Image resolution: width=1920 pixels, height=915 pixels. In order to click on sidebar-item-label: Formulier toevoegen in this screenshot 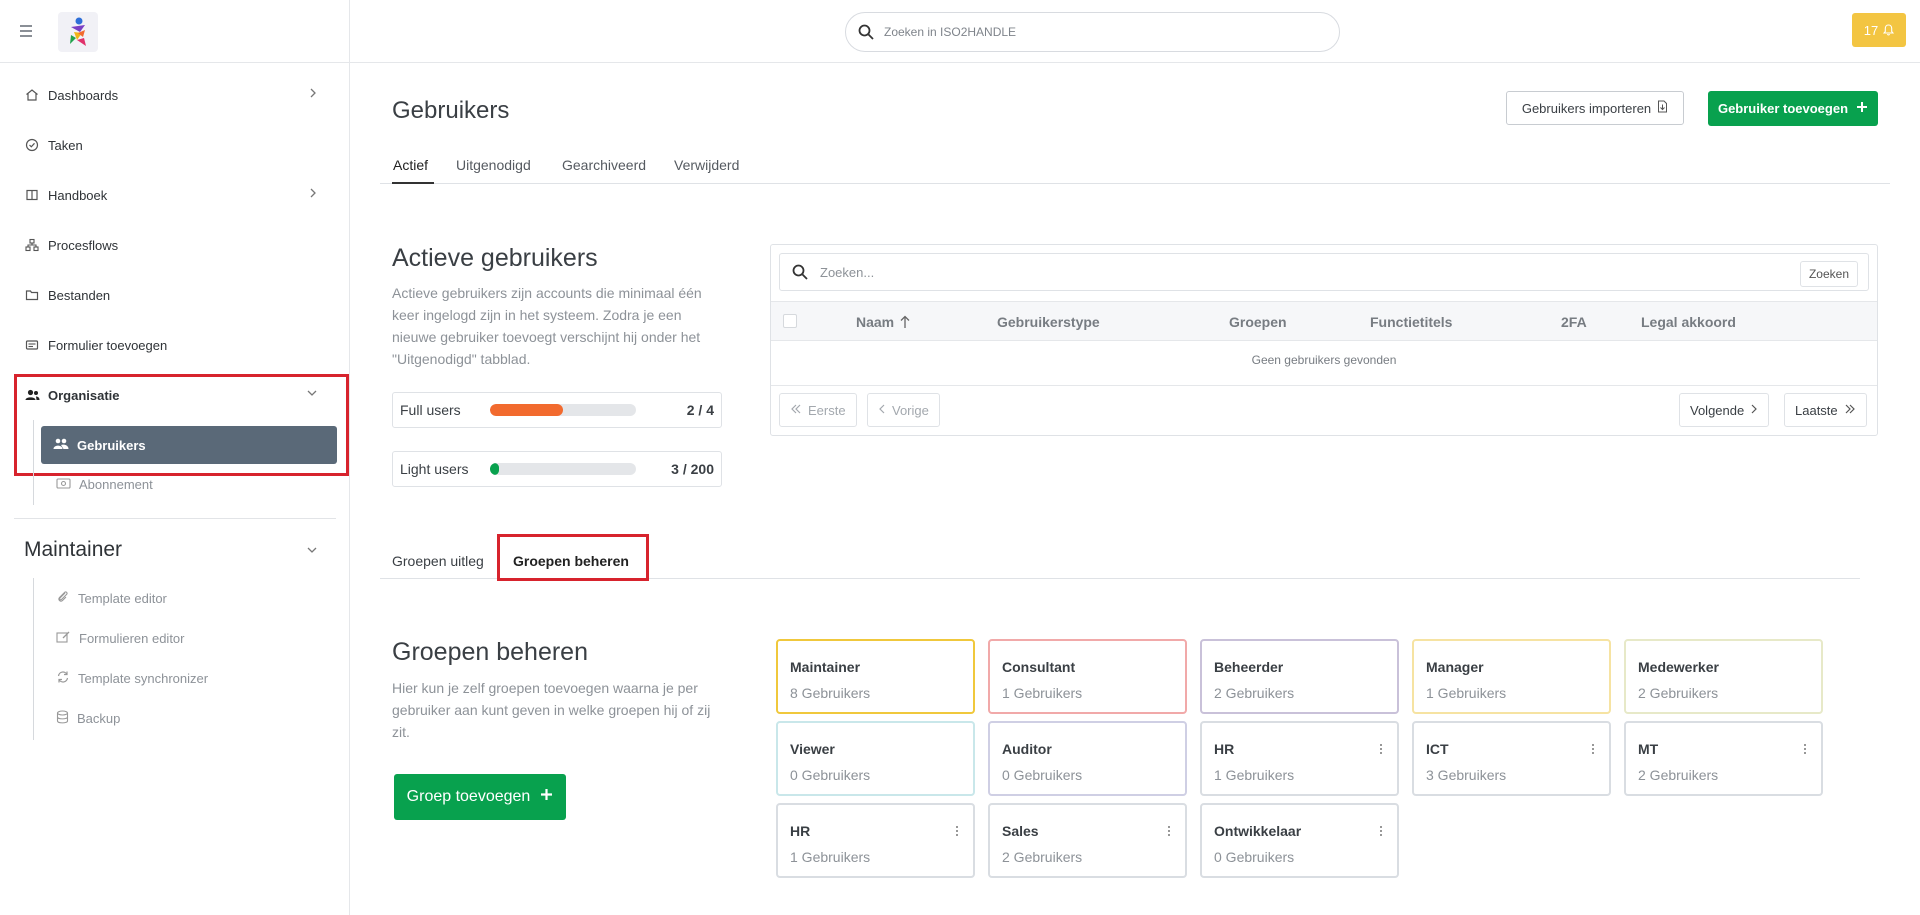, I will do `click(108, 345)`.